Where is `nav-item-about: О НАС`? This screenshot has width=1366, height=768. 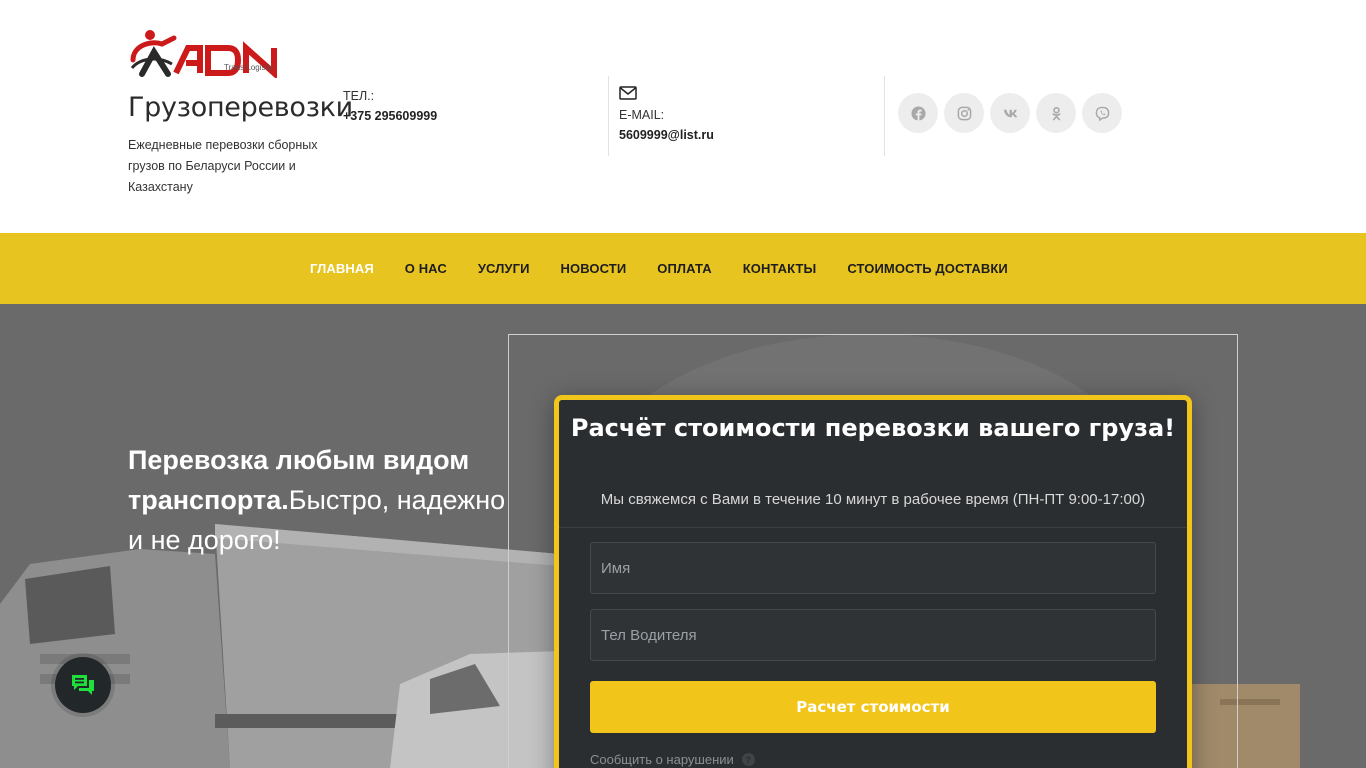
nav-item-about: О НАС is located at coordinates (426, 268).